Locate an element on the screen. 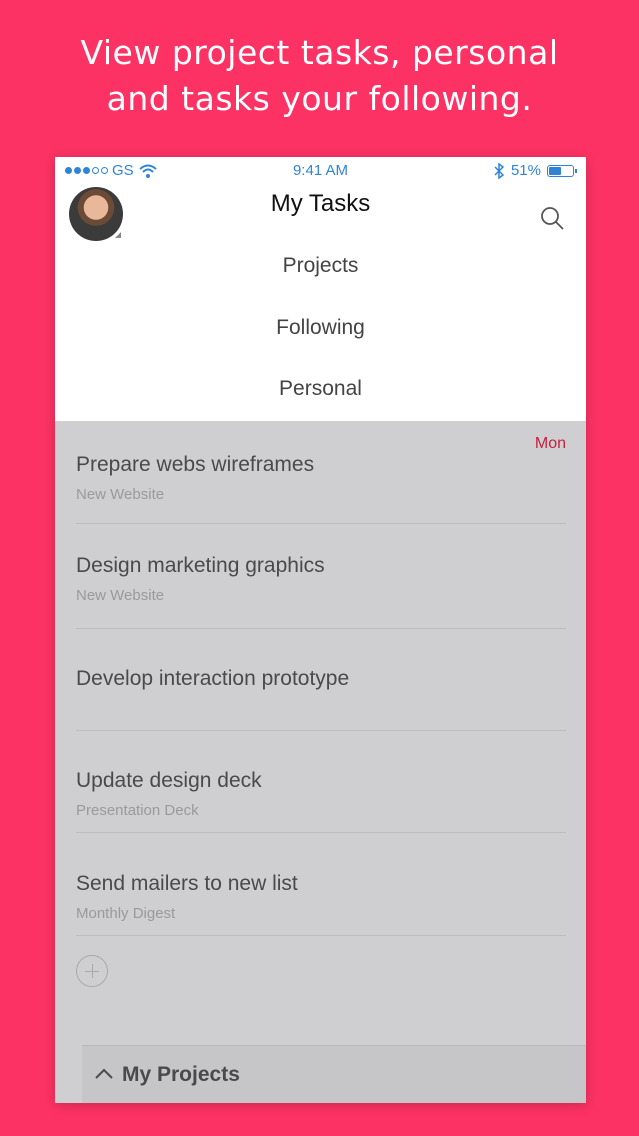 The width and height of the screenshot is (639, 1136). task-row: Design marketing graphics New Website is located at coordinates (321, 576).